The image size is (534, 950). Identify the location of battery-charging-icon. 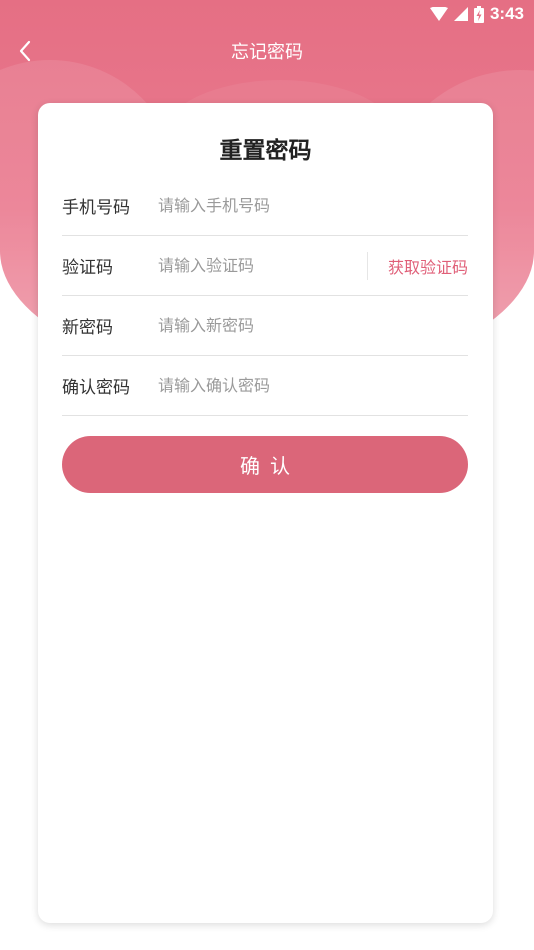
(478, 14).